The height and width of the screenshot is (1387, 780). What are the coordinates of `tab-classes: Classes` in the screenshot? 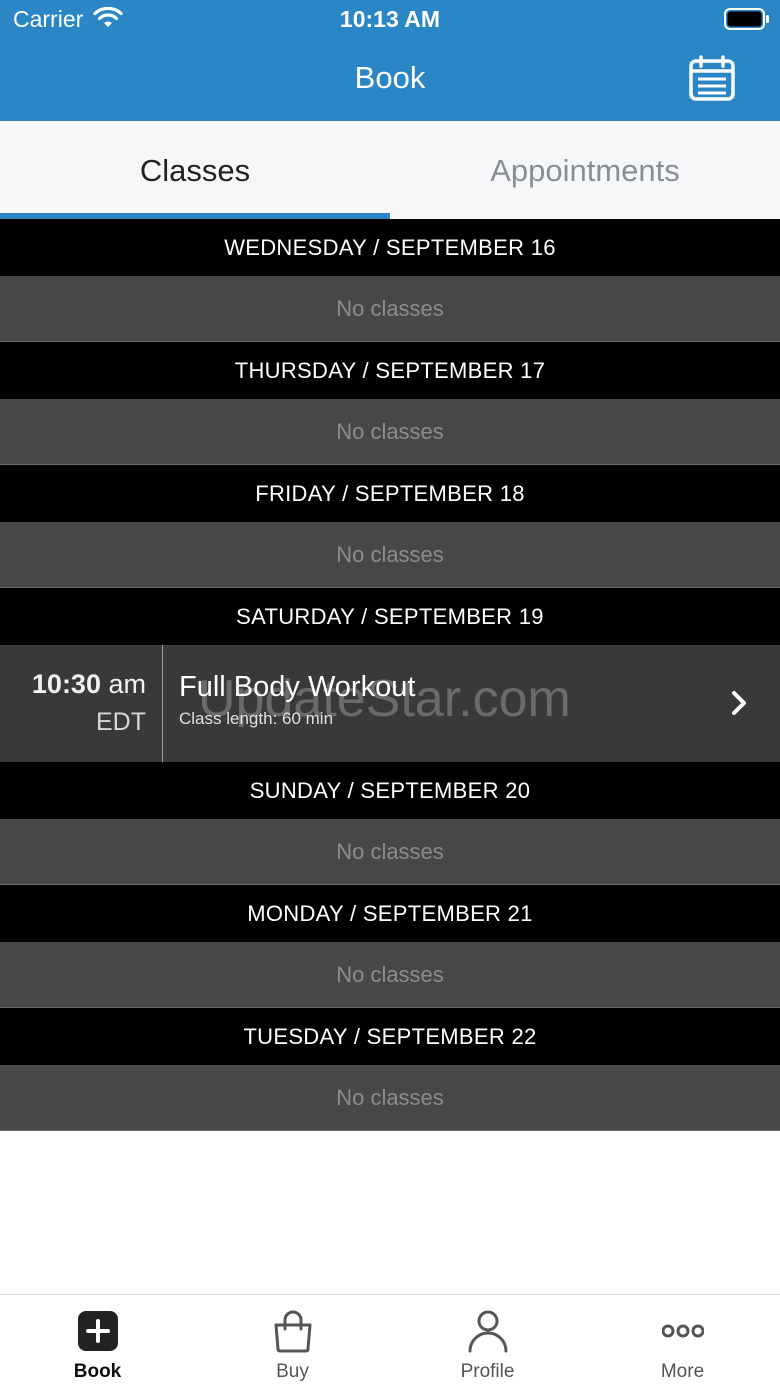 It's located at (195, 170).